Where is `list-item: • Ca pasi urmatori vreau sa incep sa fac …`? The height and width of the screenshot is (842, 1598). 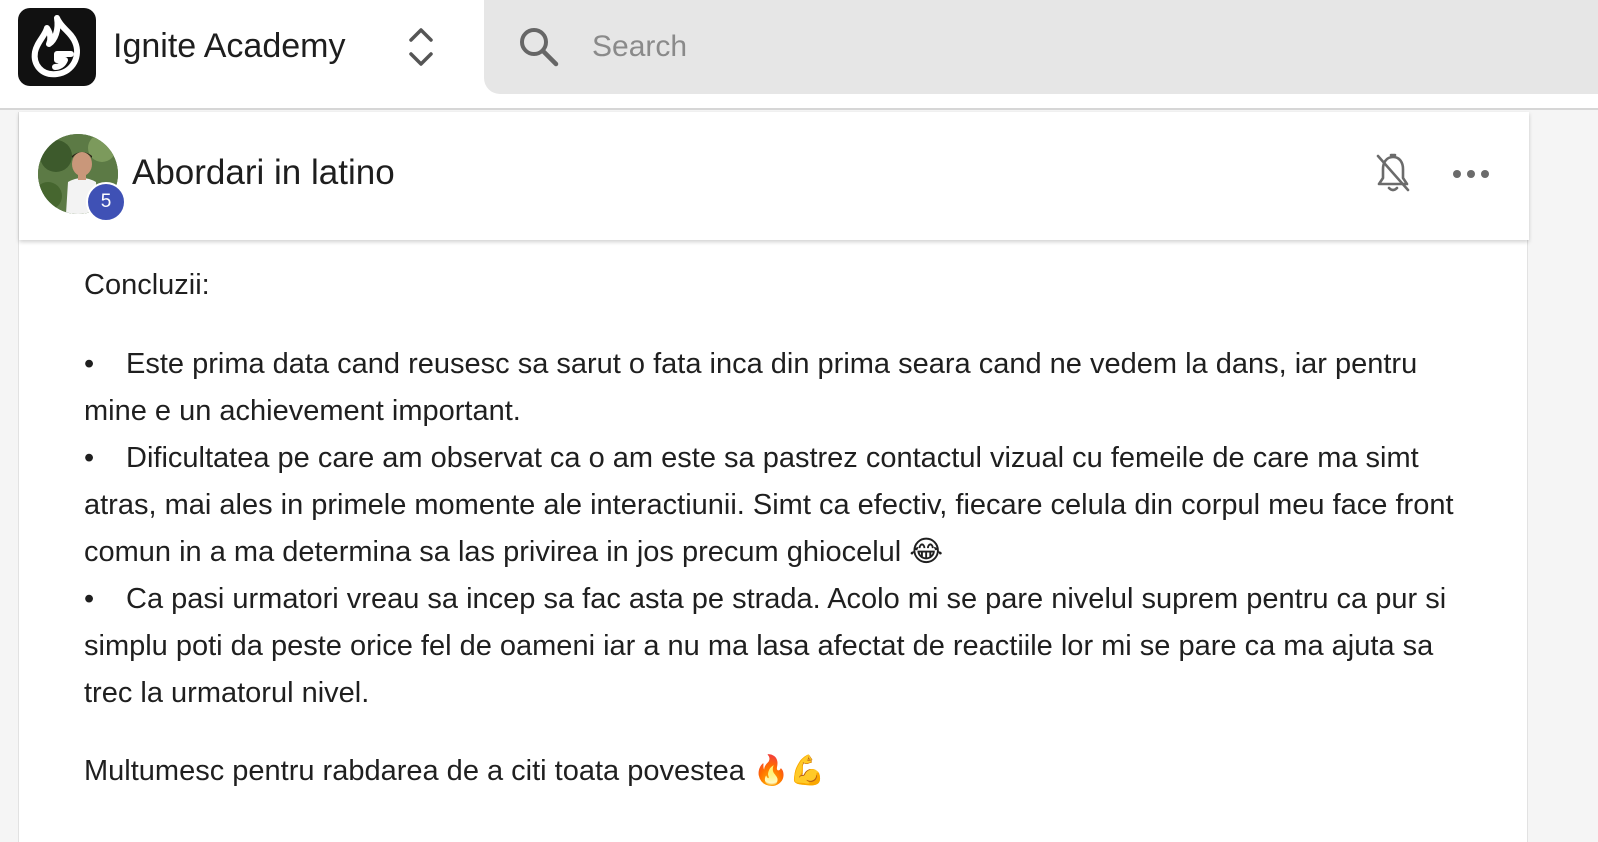 list-item: • Ca pasi urmatori vreau sa incep sa fac … is located at coordinates (784, 646).